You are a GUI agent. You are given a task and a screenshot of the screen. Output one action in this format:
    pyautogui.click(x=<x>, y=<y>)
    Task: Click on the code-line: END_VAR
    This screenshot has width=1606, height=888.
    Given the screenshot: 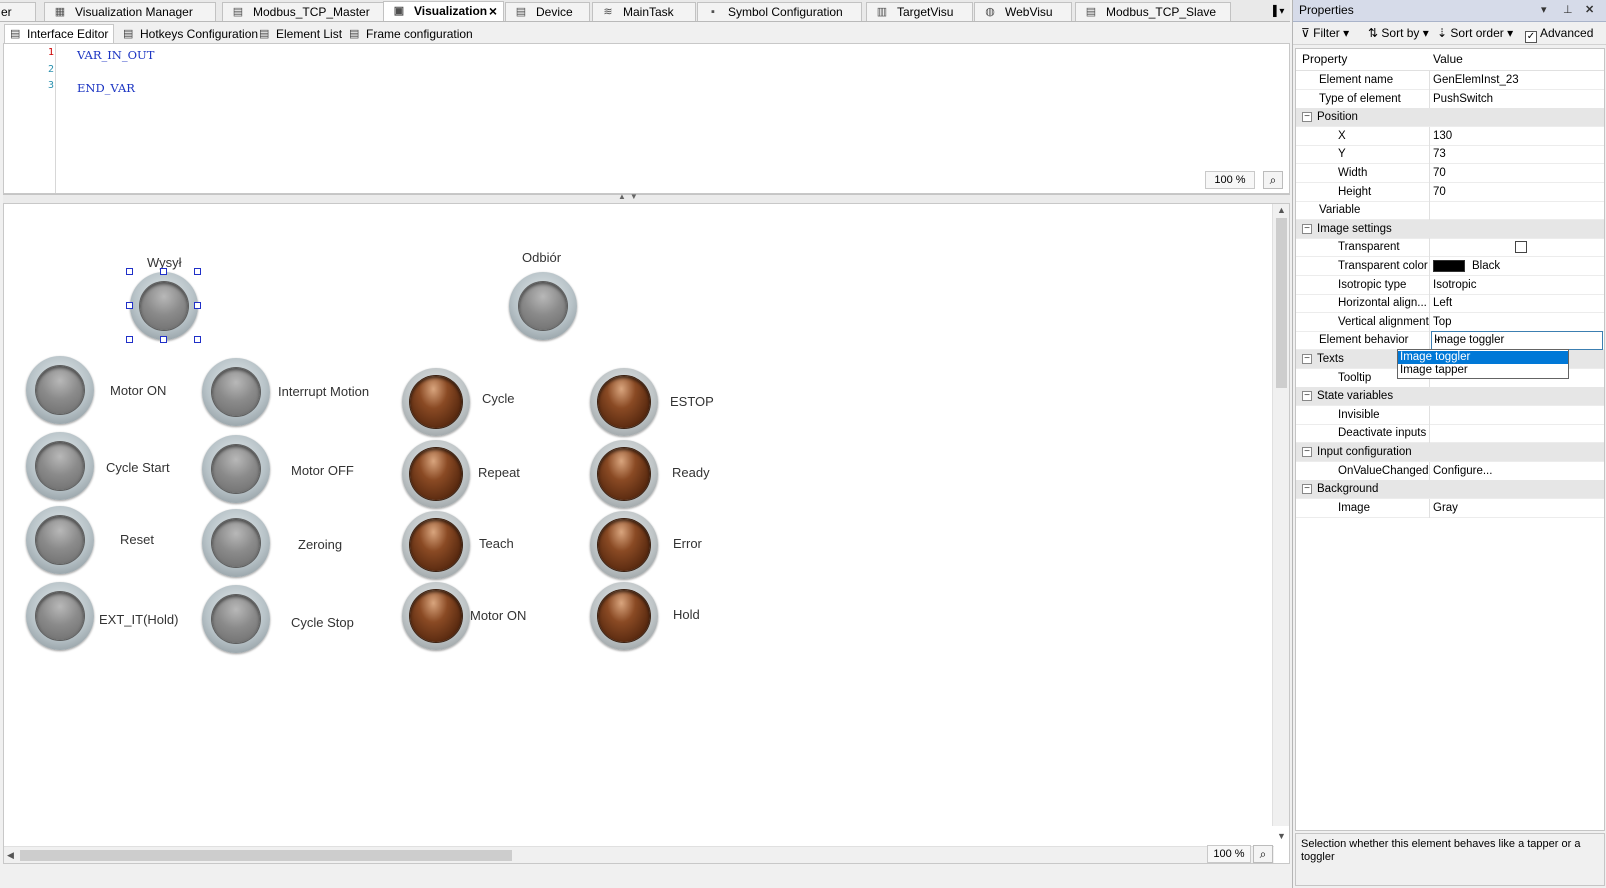 What is the action you would take?
    pyautogui.click(x=106, y=88)
    